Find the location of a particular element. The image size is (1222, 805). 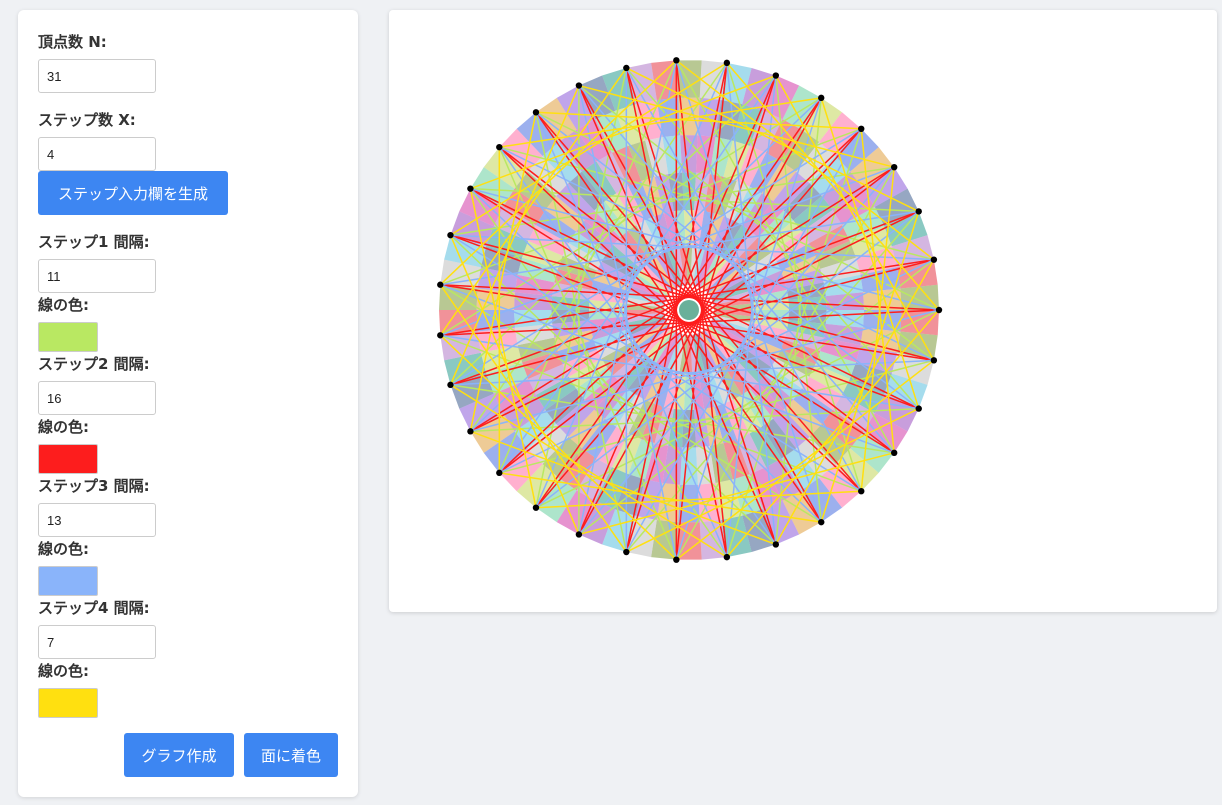

step3-interval-label: ステップ3 間隔: is located at coordinates (94, 486).